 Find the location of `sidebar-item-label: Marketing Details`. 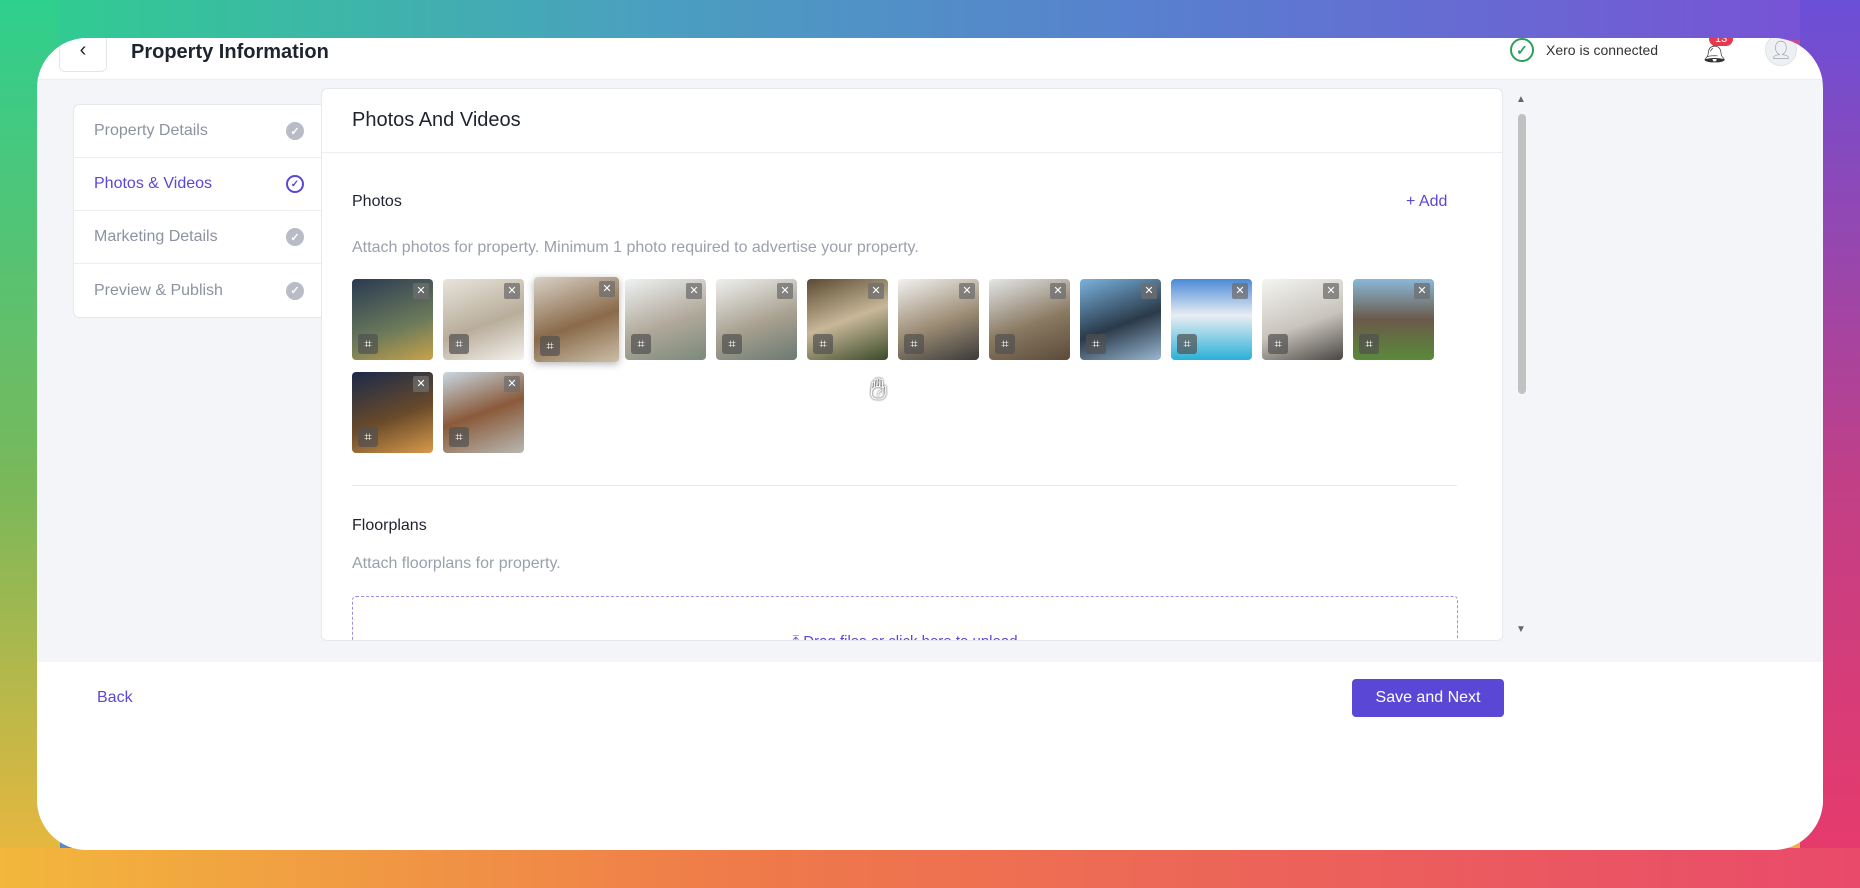

sidebar-item-label: Marketing Details is located at coordinates (156, 236).